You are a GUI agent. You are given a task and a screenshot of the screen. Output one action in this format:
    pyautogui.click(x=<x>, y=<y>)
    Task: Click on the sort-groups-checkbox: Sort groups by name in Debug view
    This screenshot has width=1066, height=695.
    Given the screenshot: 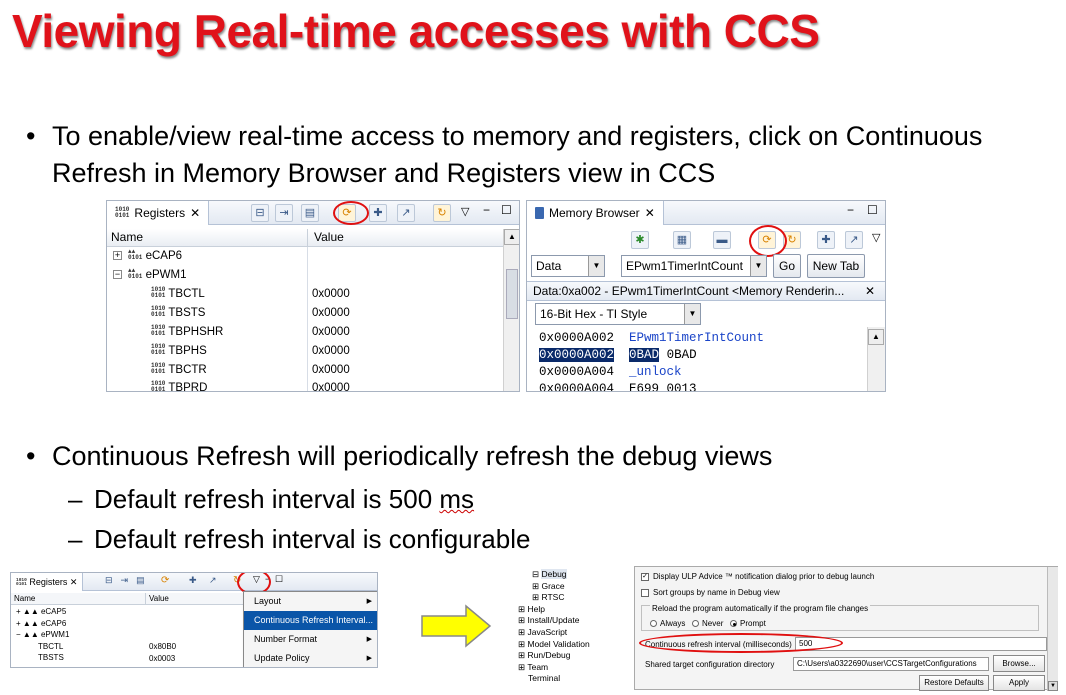 What is the action you would take?
    pyautogui.click(x=710, y=592)
    